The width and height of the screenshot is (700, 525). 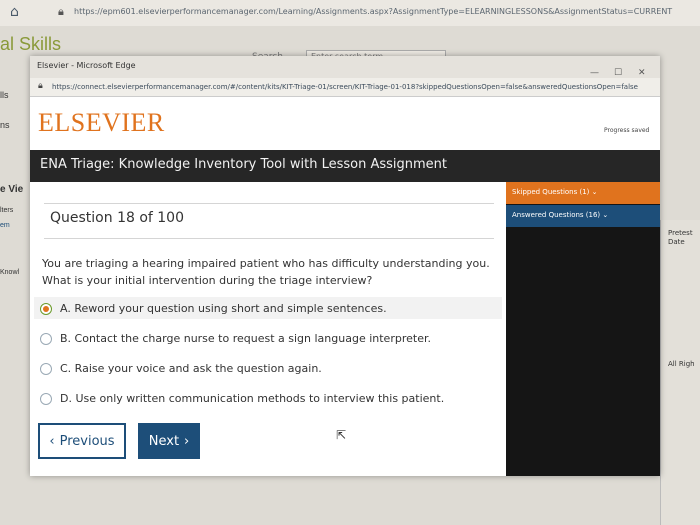 I want to click on skipped-questions-label: Skipped Questions (1) ⌄, so click(x=555, y=192).